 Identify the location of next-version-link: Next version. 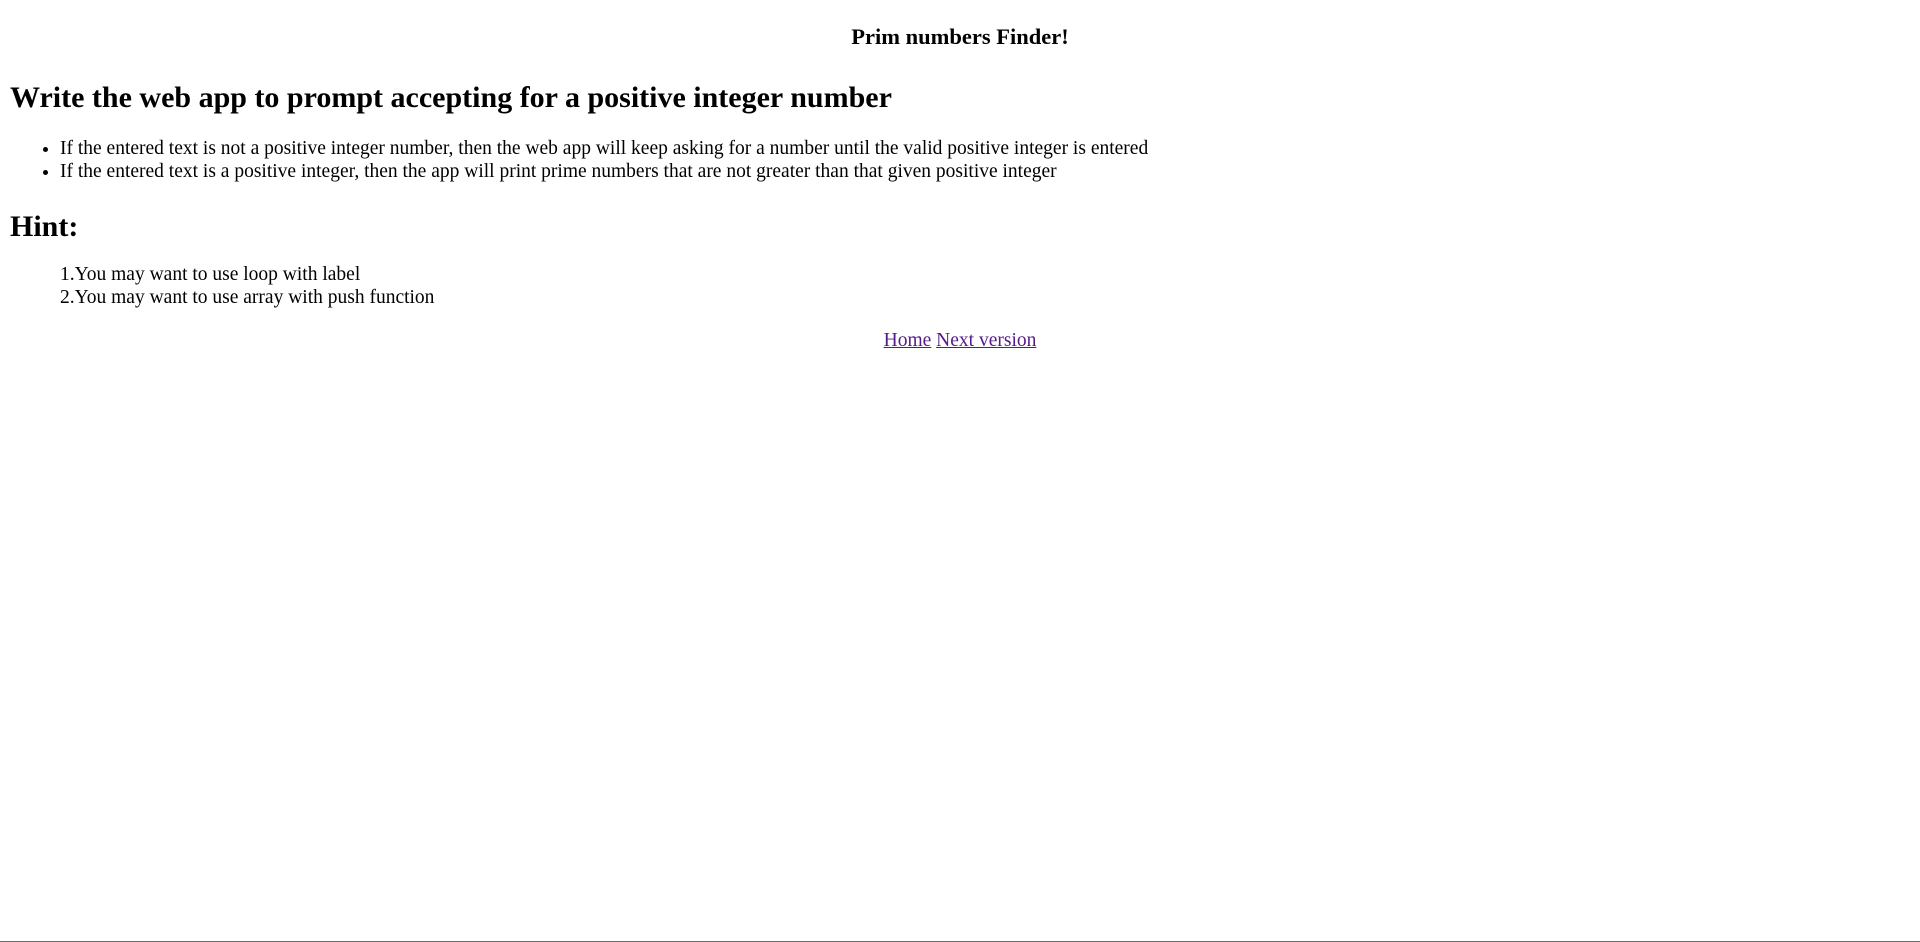
(986, 340).